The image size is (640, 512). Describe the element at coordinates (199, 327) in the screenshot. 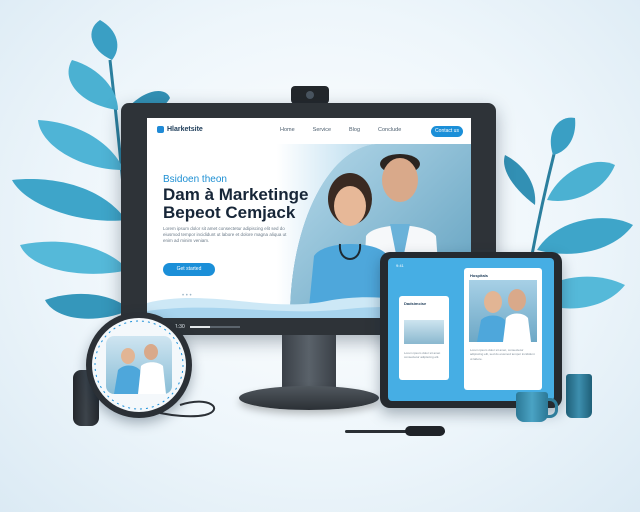

I see `player-progress-fill` at that location.